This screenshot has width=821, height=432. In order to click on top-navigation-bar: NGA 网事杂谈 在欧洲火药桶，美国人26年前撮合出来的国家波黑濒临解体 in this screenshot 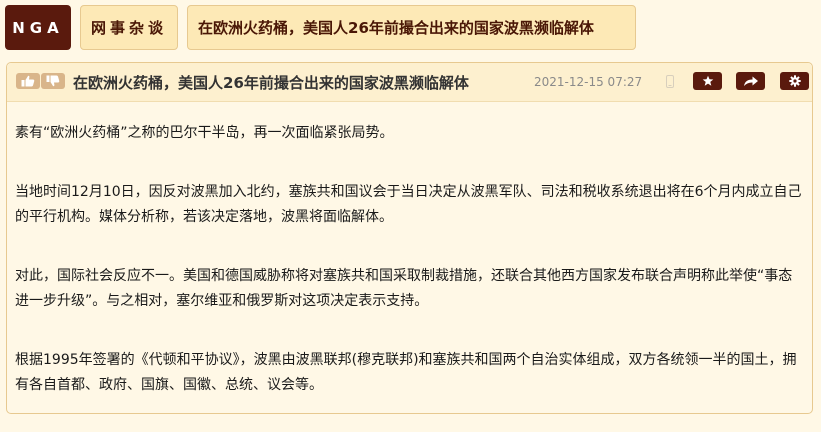, I will do `click(410, 29)`.